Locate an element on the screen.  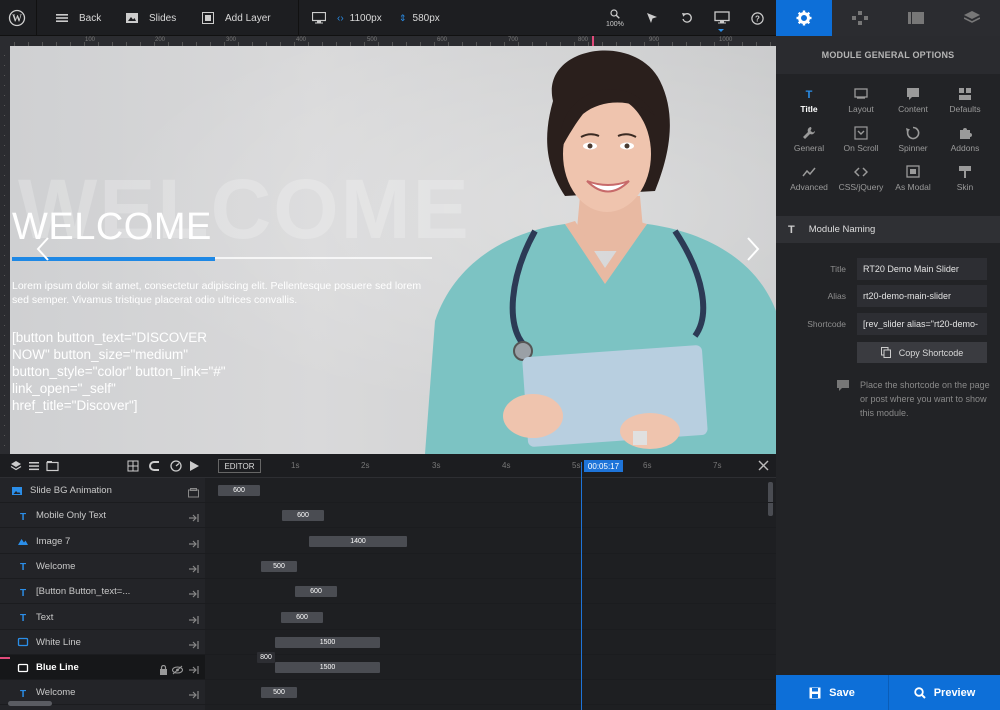
module-naming-section: T Module Naming is located at coordinates (888, 229).